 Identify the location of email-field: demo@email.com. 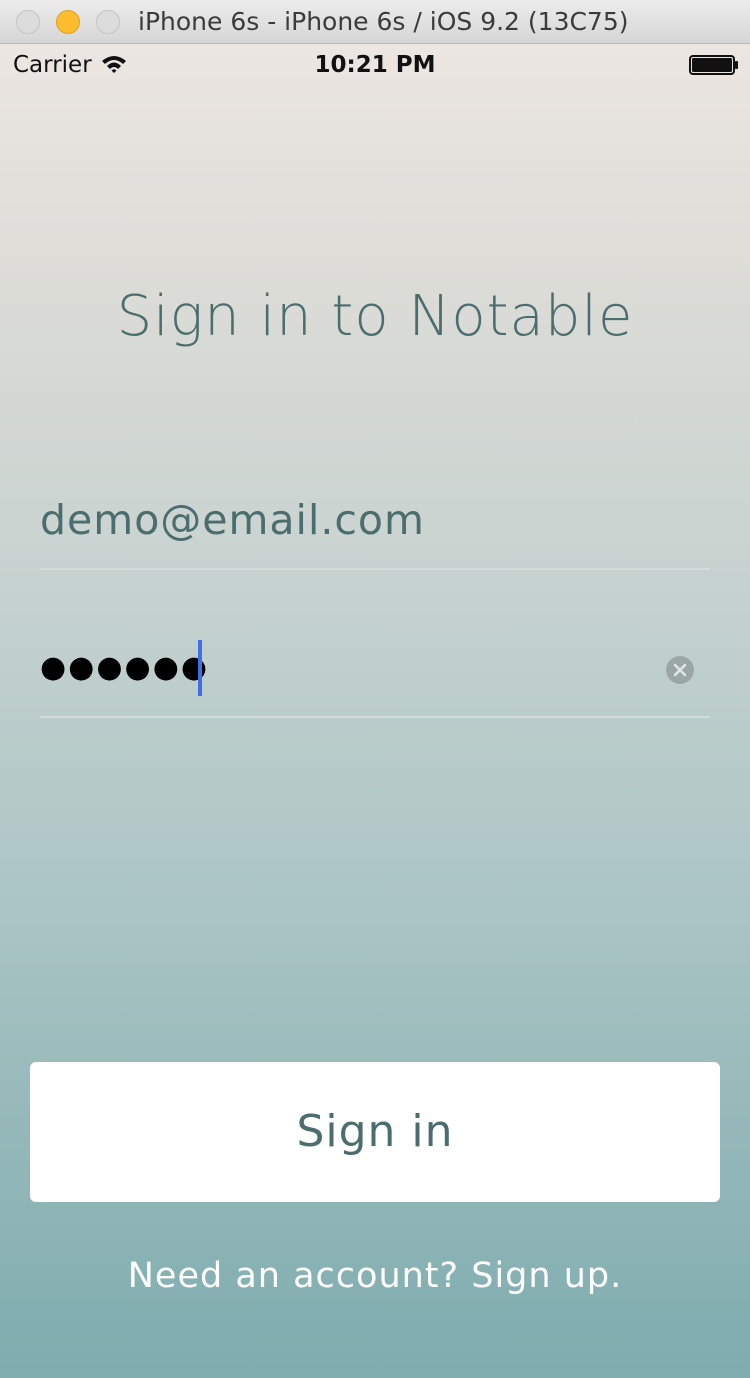
(375, 529).